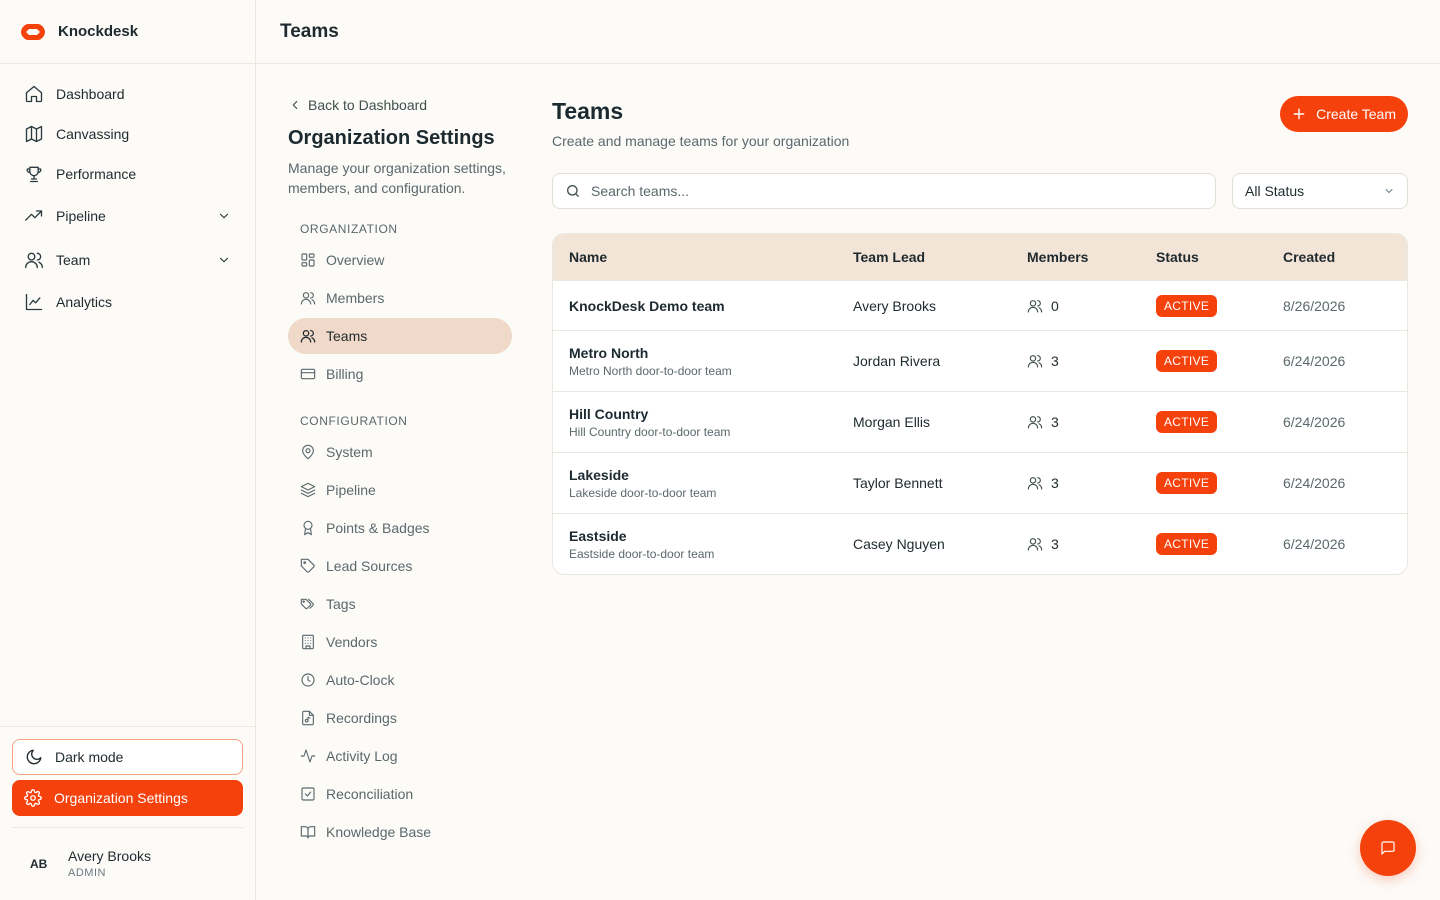 Image resolution: width=1440 pixels, height=900 pixels. Describe the element at coordinates (400, 718) in the screenshot. I see `settings-item-recordings: Recordings` at that location.